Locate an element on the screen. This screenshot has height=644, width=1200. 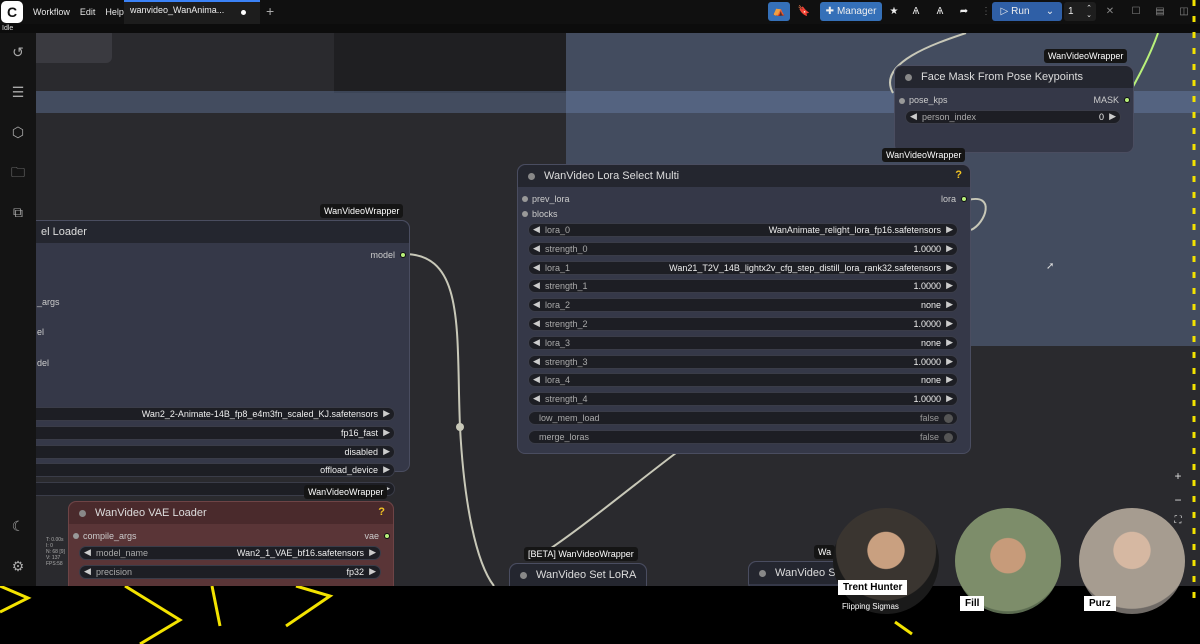
set-lora-title: WanVideo Set LoRA is located at coordinates (578, 575).